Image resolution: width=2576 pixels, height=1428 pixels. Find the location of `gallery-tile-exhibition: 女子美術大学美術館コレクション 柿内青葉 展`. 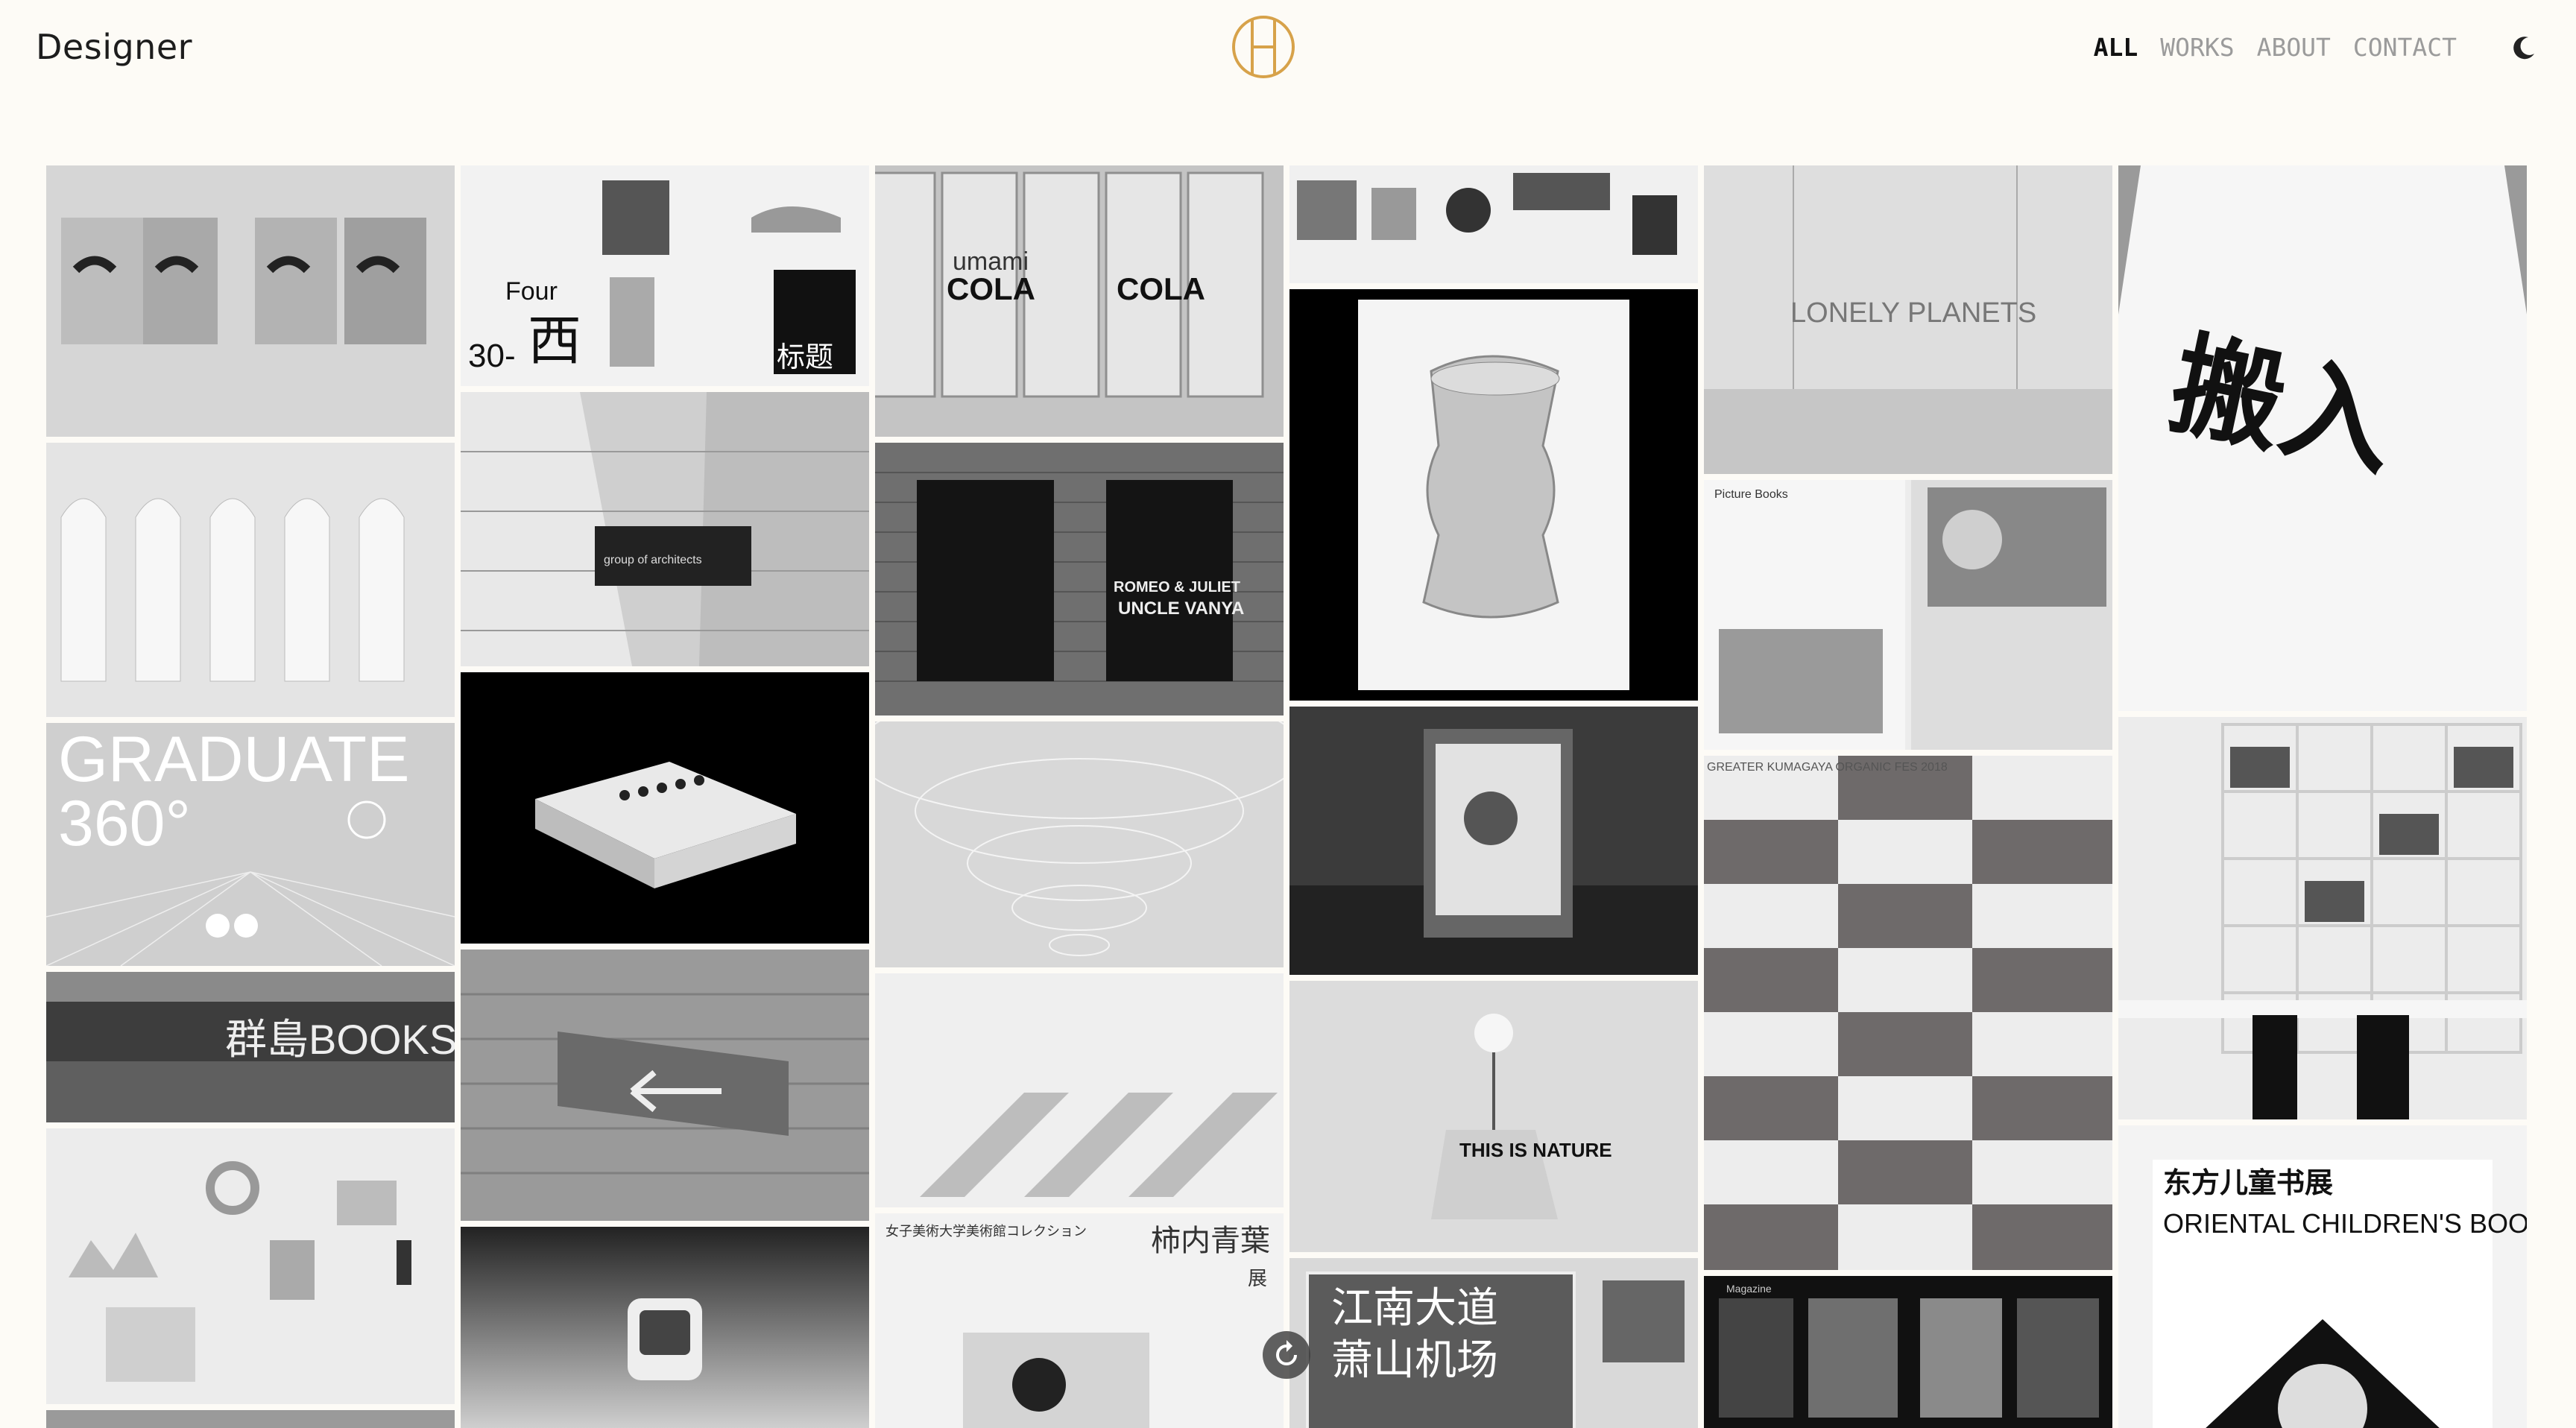

gallery-tile-exhibition: 女子美術大学美術館コレクション 柿内青葉 展 is located at coordinates (1079, 1320).